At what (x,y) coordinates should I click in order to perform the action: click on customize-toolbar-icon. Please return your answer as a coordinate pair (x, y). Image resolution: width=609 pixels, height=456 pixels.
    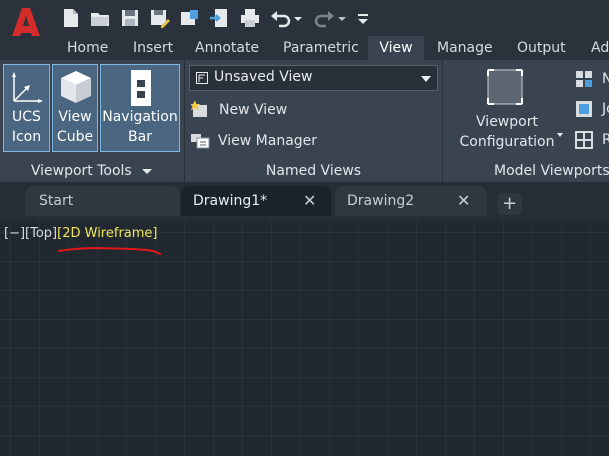
    Looking at the image, I should click on (363, 18).